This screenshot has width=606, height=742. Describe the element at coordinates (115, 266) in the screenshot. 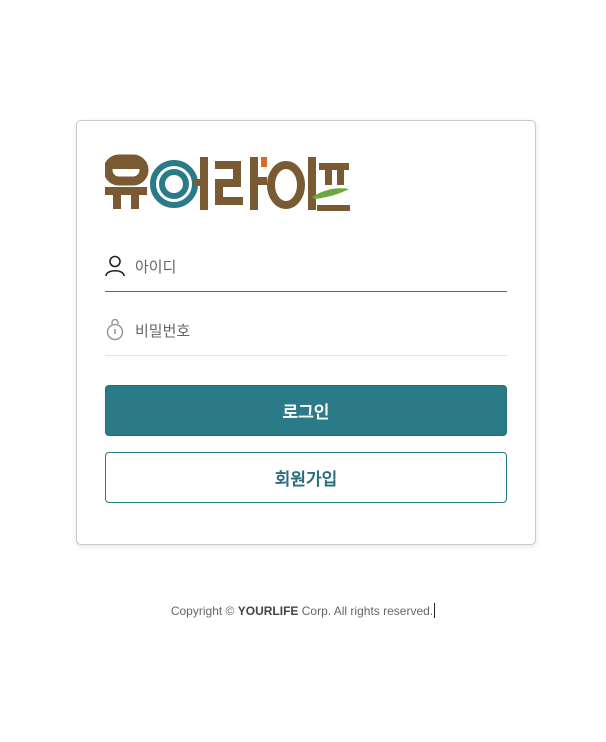

I see `user-icon` at that location.